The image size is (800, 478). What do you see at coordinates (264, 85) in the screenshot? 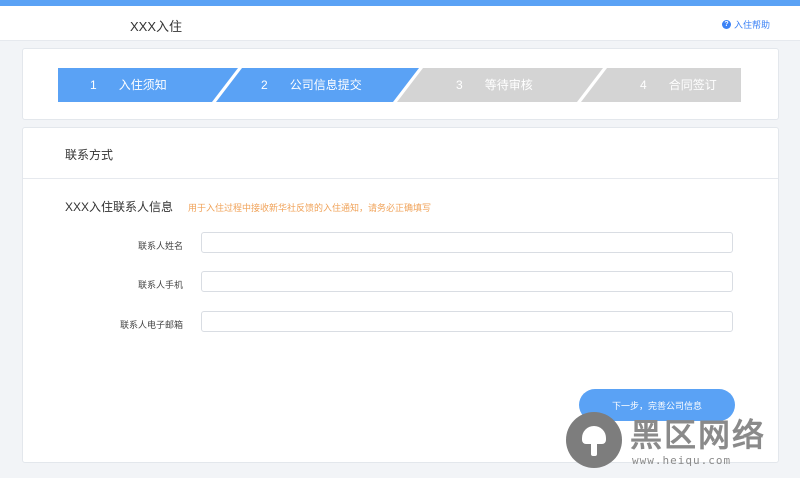
I see `step-2-number: 2` at bounding box center [264, 85].